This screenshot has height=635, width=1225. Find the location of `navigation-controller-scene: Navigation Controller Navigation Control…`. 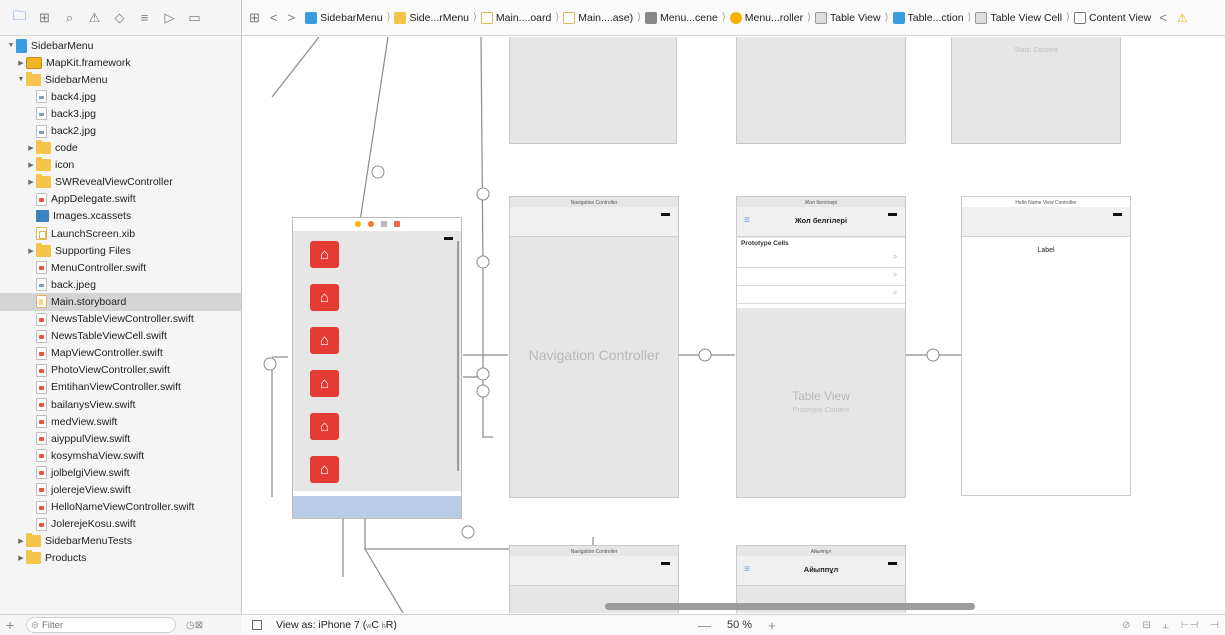

navigation-controller-scene: Navigation Controller Navigation Control… is located at coordinates (594, 347).